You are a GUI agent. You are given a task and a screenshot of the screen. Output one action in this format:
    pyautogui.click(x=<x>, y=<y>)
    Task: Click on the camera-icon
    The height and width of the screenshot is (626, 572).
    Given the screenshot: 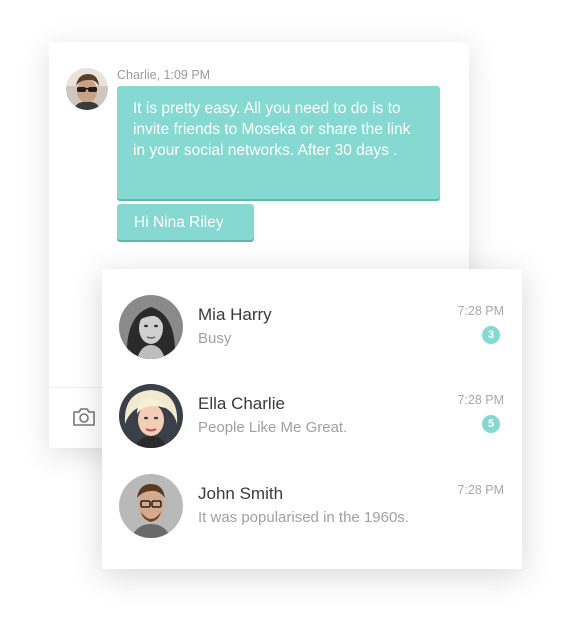 What is the action you would take?
    pyautogui.click(x=84, y=417)
    